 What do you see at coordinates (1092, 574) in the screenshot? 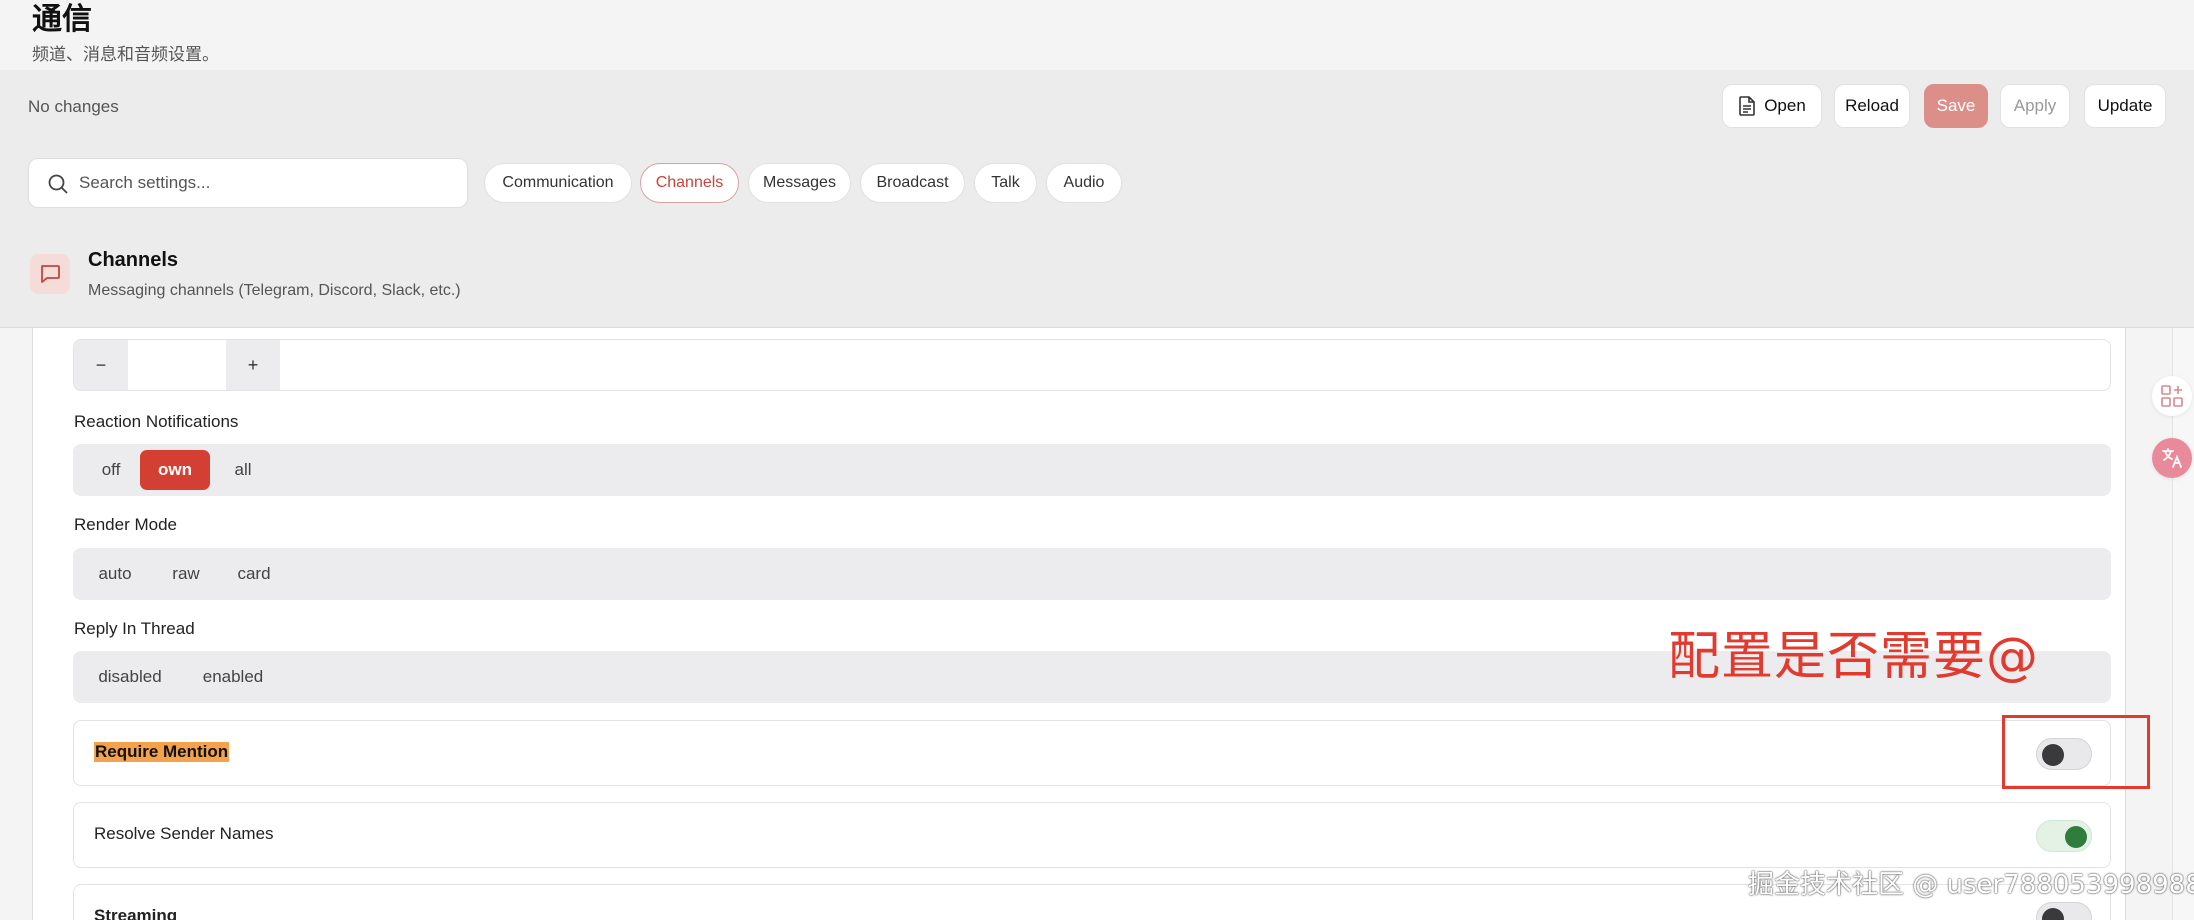
I see `render-mode-segmented: auto raw card` at bounding box center [1092, 574].